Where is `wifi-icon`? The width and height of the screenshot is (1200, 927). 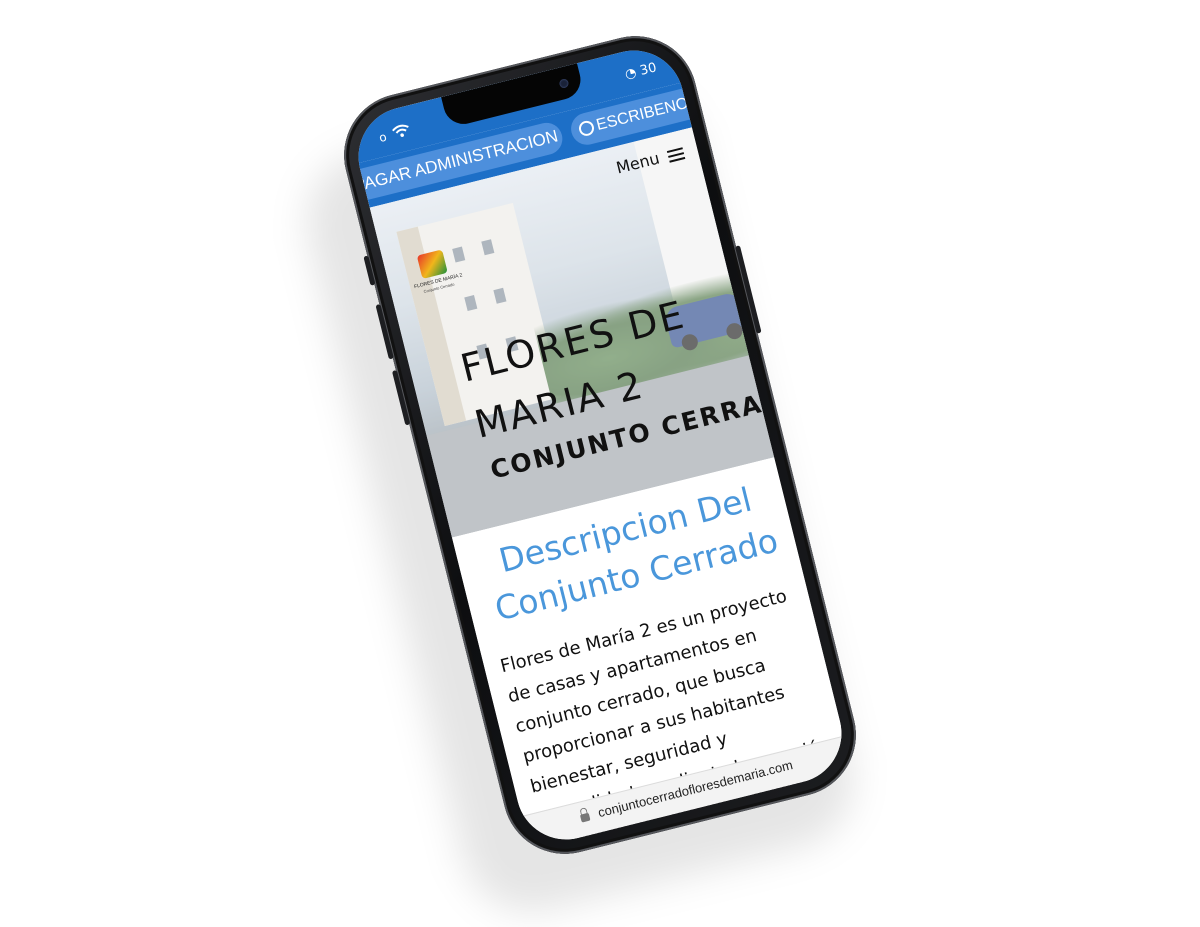 wifi-icon is located at coordinates (400, 130).